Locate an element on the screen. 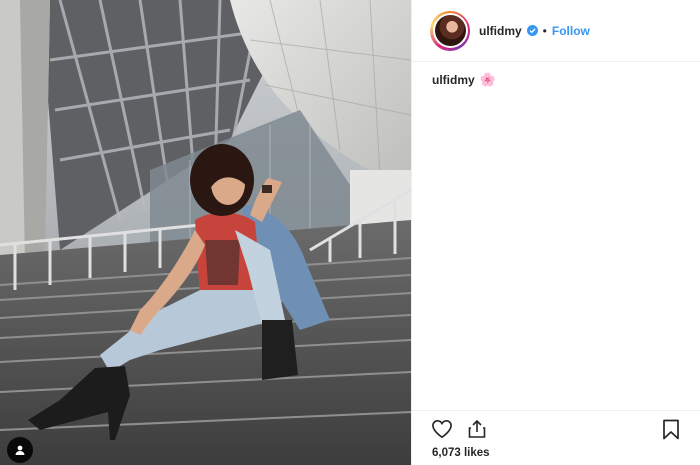 Image resolution: width=700 pixels, height=465 pixels. bookmark-icon is located at coordinates (671, 429).